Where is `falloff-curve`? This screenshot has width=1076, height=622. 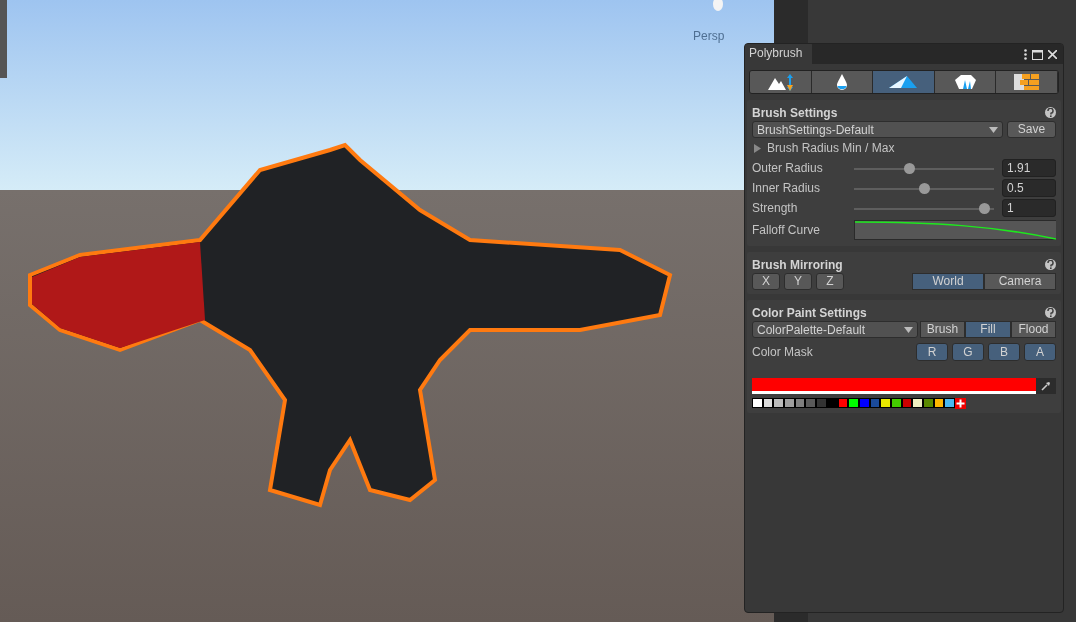
falloff-curve is located at coordinates (954, 230).